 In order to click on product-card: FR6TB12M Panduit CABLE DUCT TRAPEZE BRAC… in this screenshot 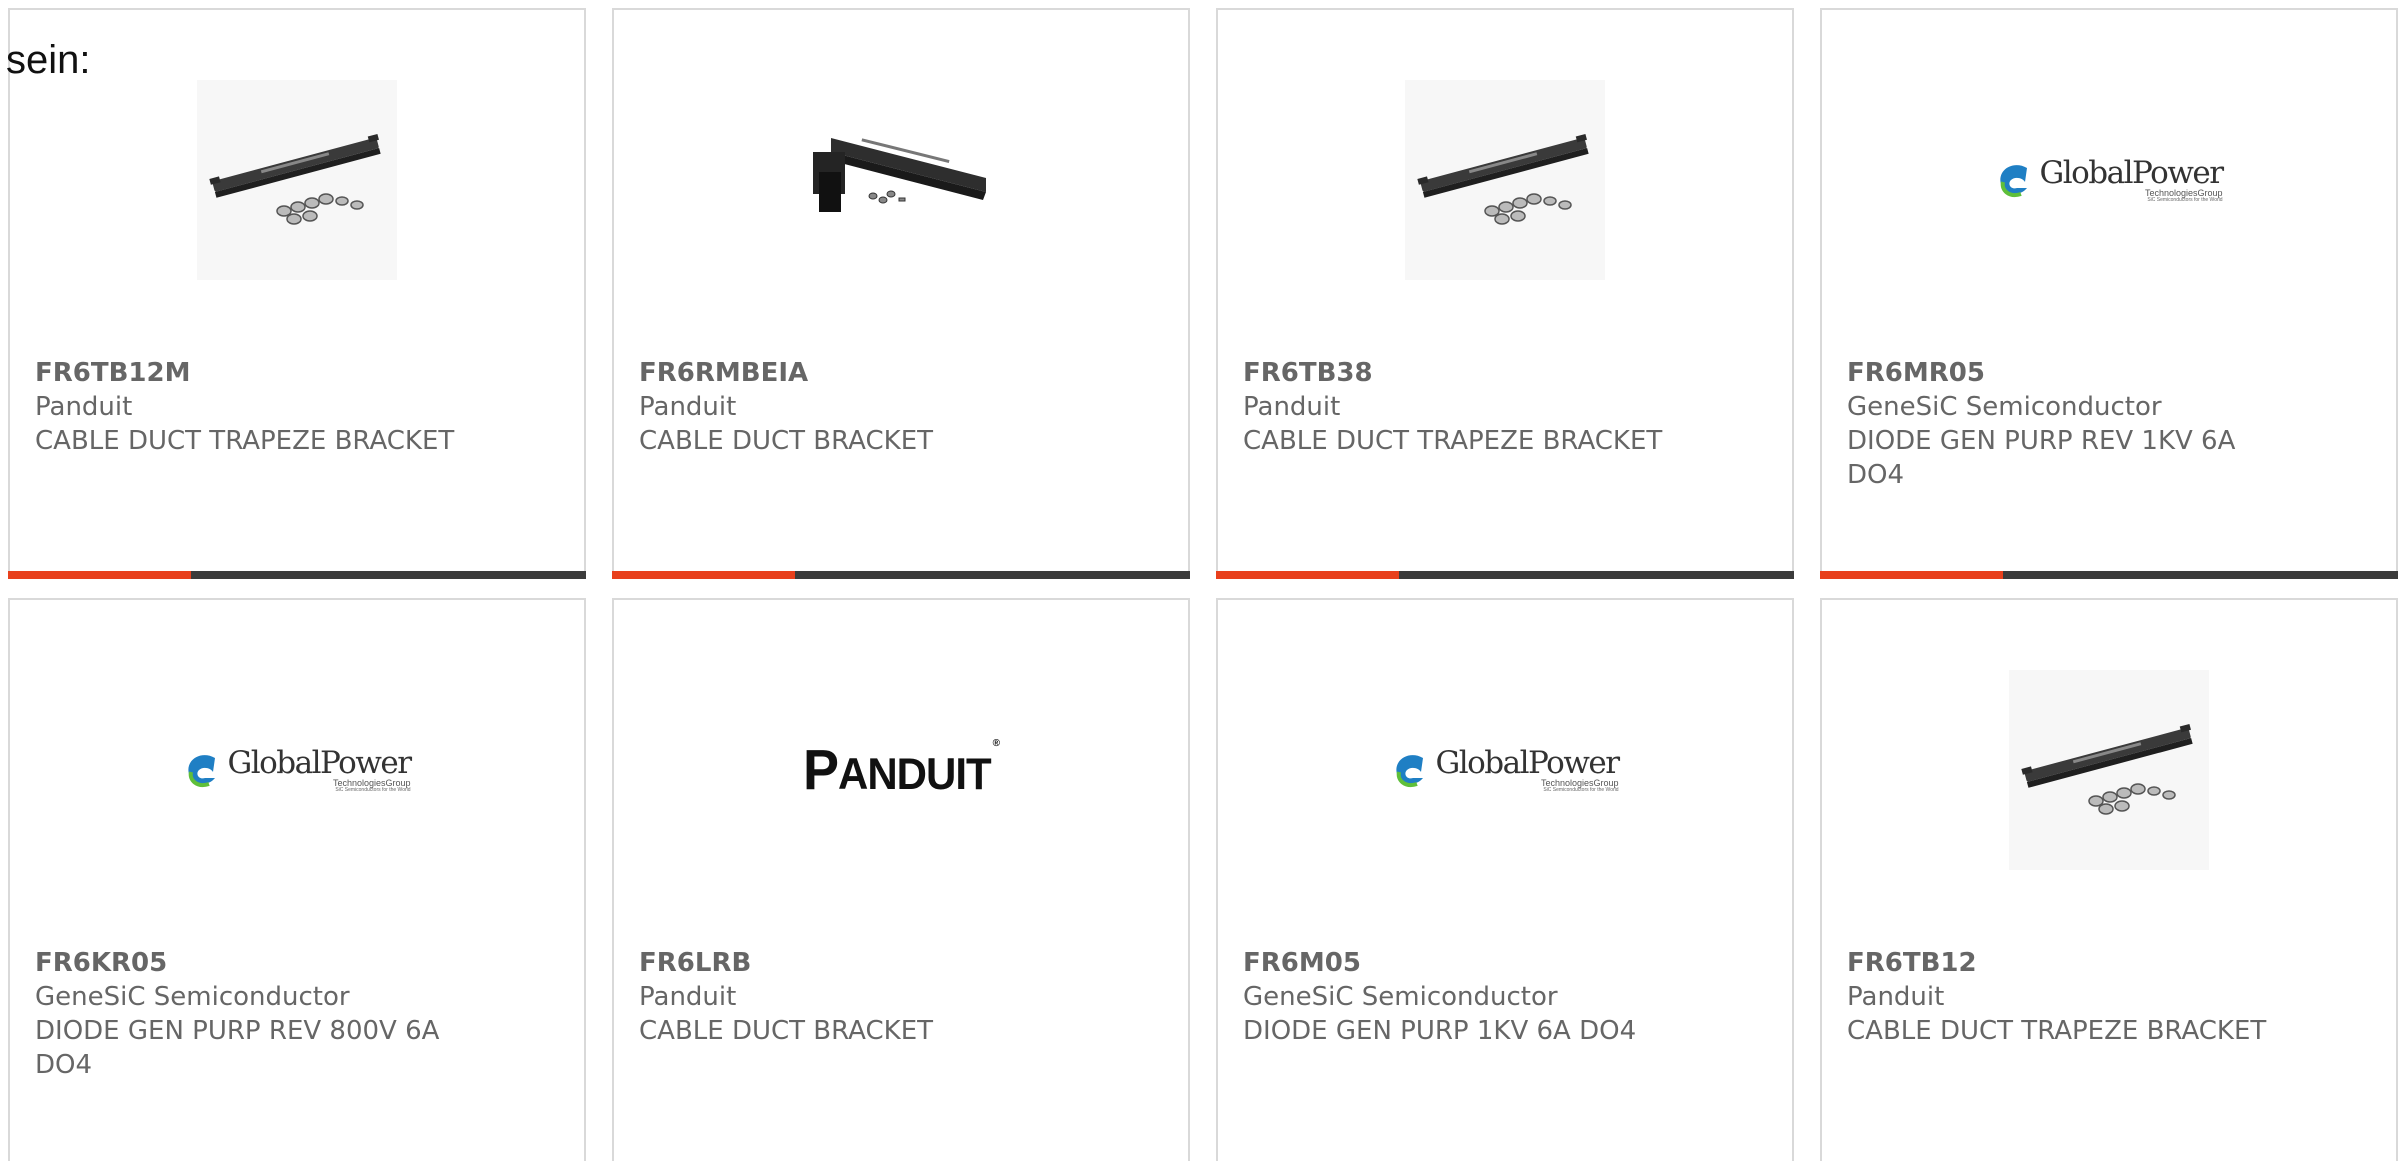, I will do `click(297, 293)`.